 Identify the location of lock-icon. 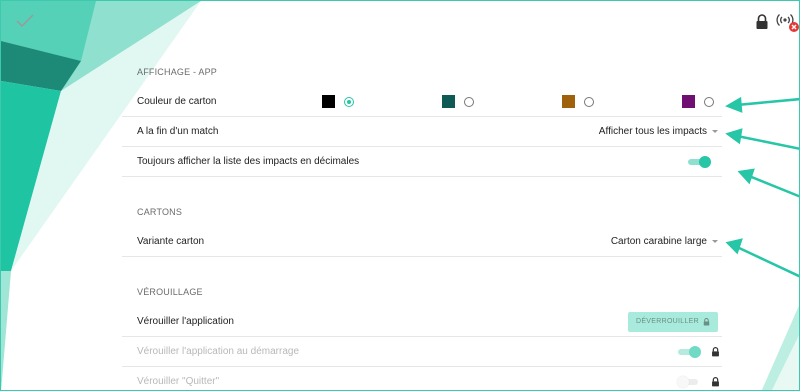
(762, 24).